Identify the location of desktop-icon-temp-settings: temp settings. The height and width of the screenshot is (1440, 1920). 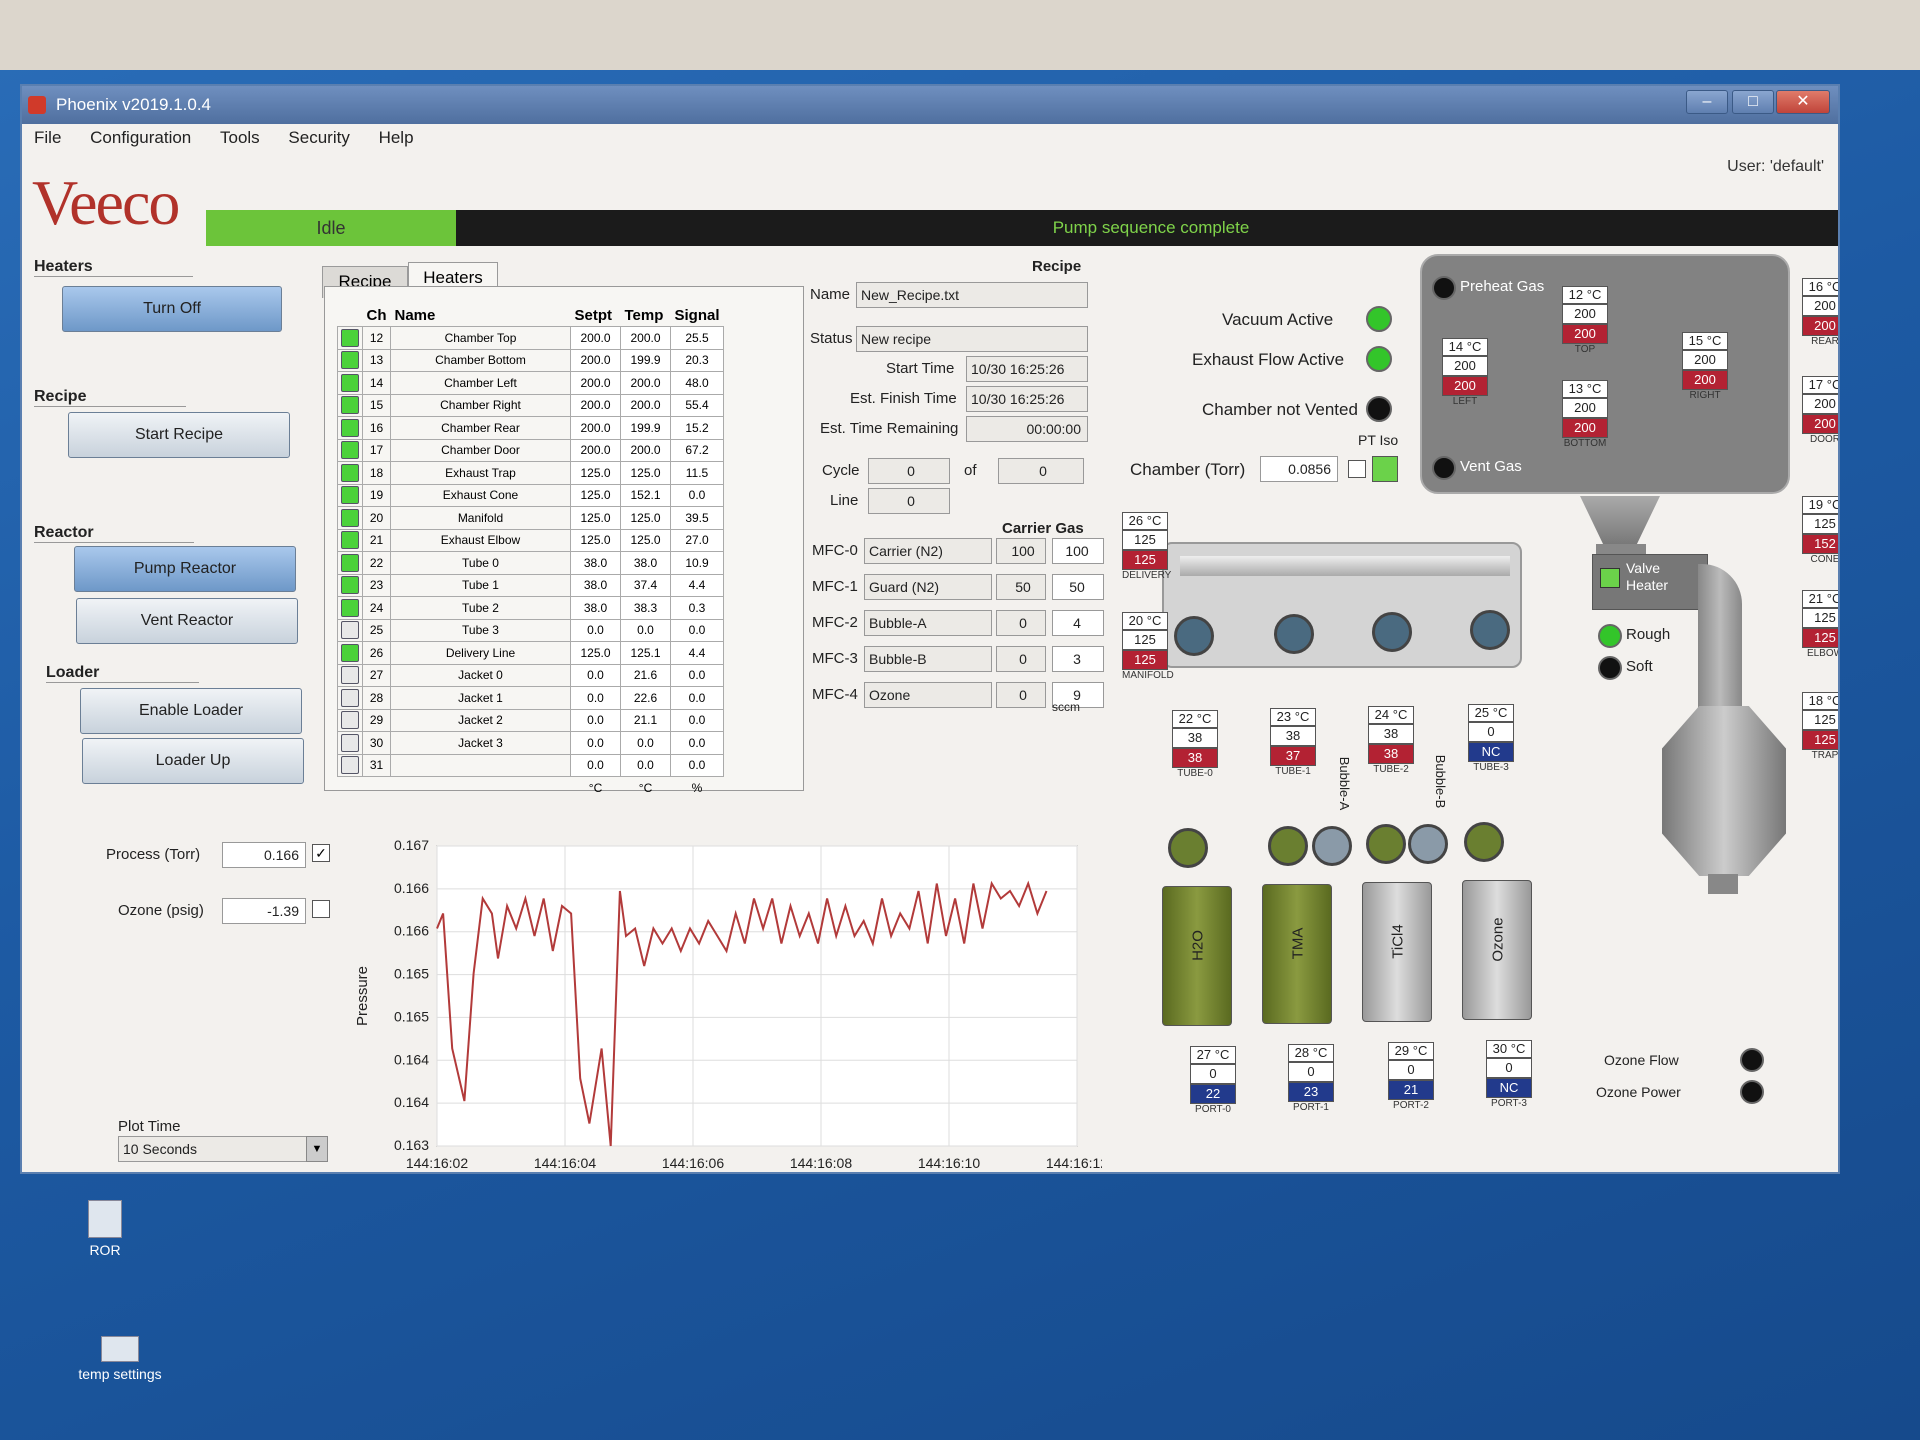
(120, 1359).